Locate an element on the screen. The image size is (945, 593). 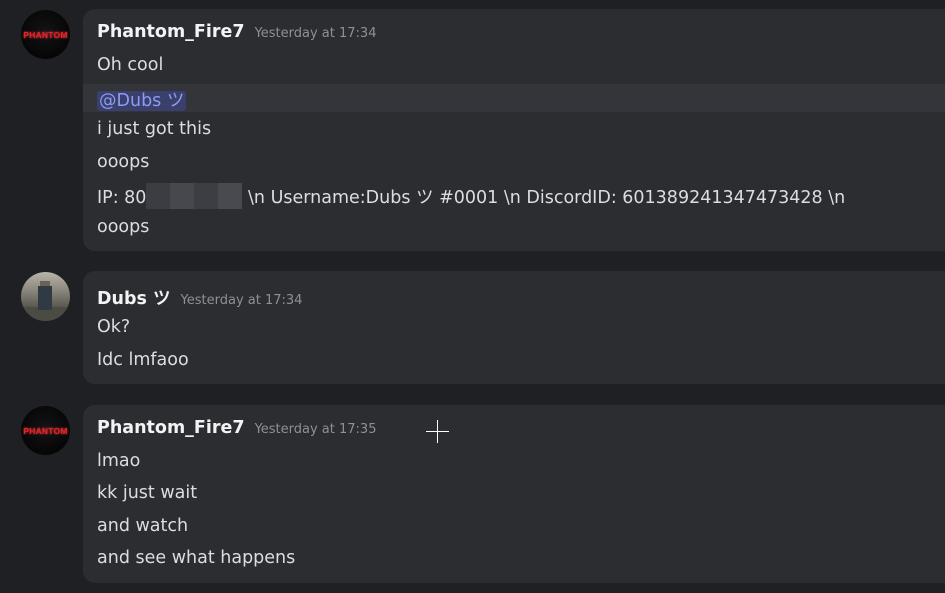
message-header: Phantom_Fire7 Yesterday at 17:34 is located at coordinates (236, 32).